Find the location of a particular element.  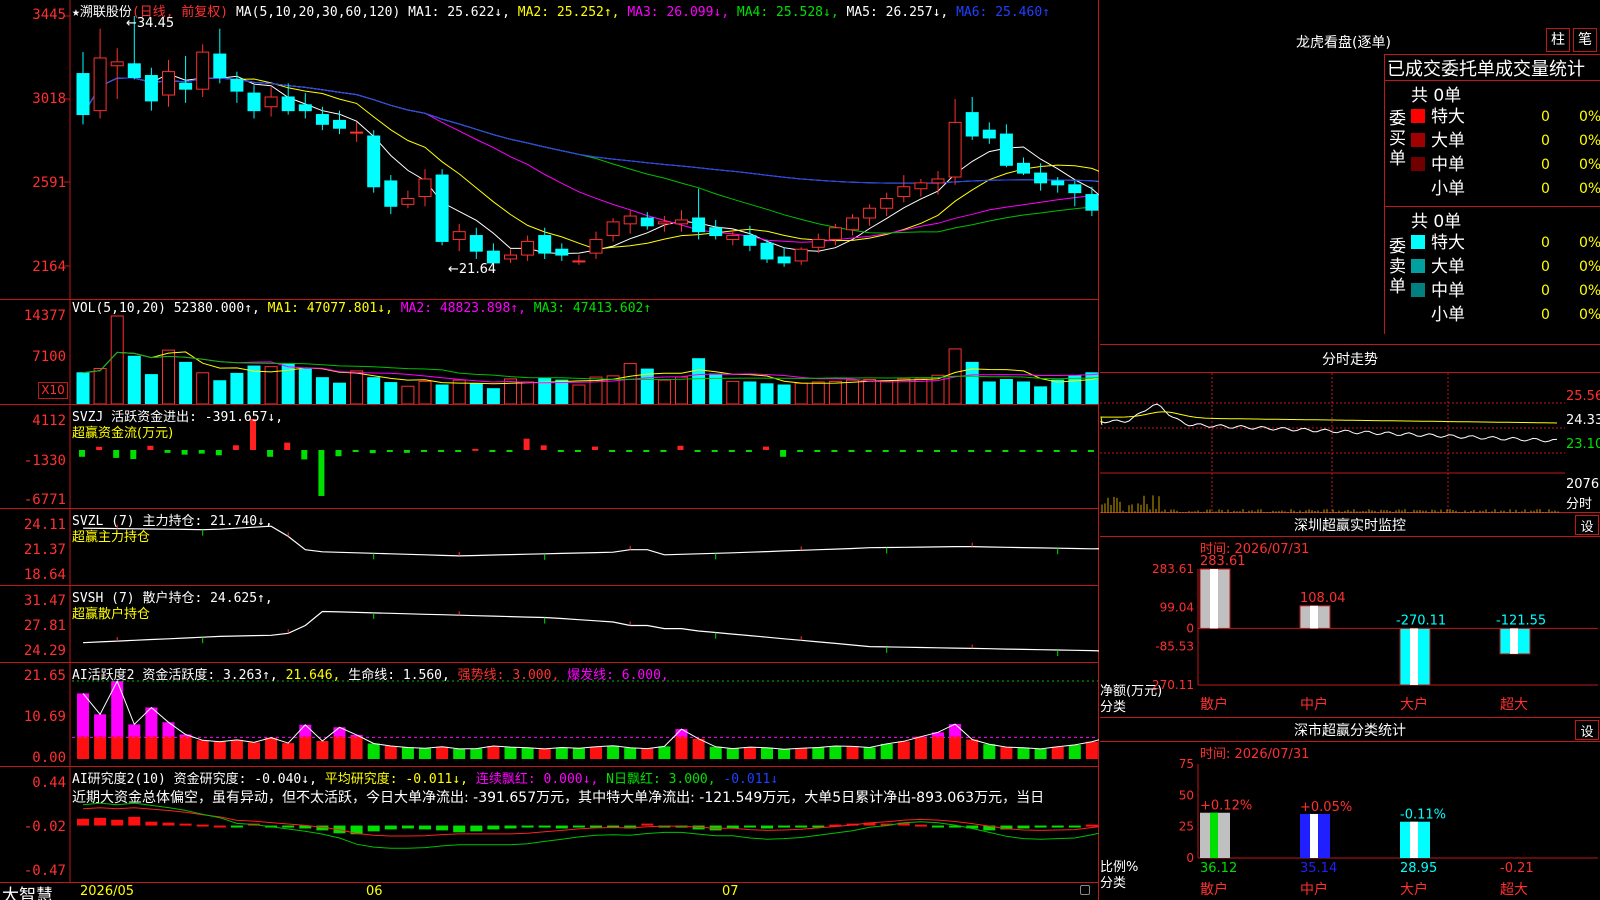

monitor-settings-button: 设 is located at coordinates (1587, 525).